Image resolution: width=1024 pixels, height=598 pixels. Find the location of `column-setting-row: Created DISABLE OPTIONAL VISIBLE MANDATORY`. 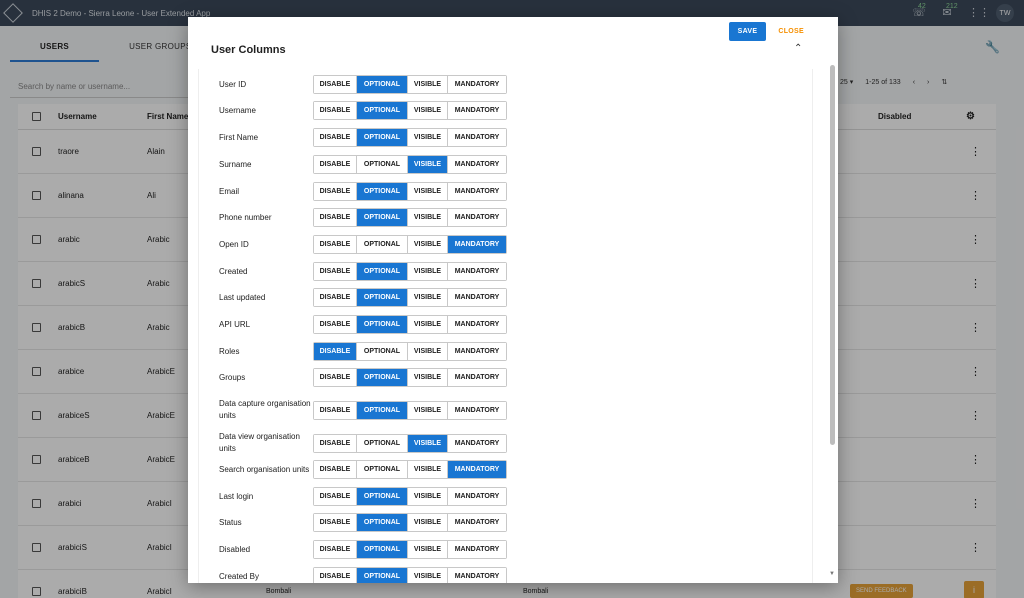

column-setting-row: Created DISABLE OPTIONAL VISIBLE MANDATORY is located at coordinates (369, 271).